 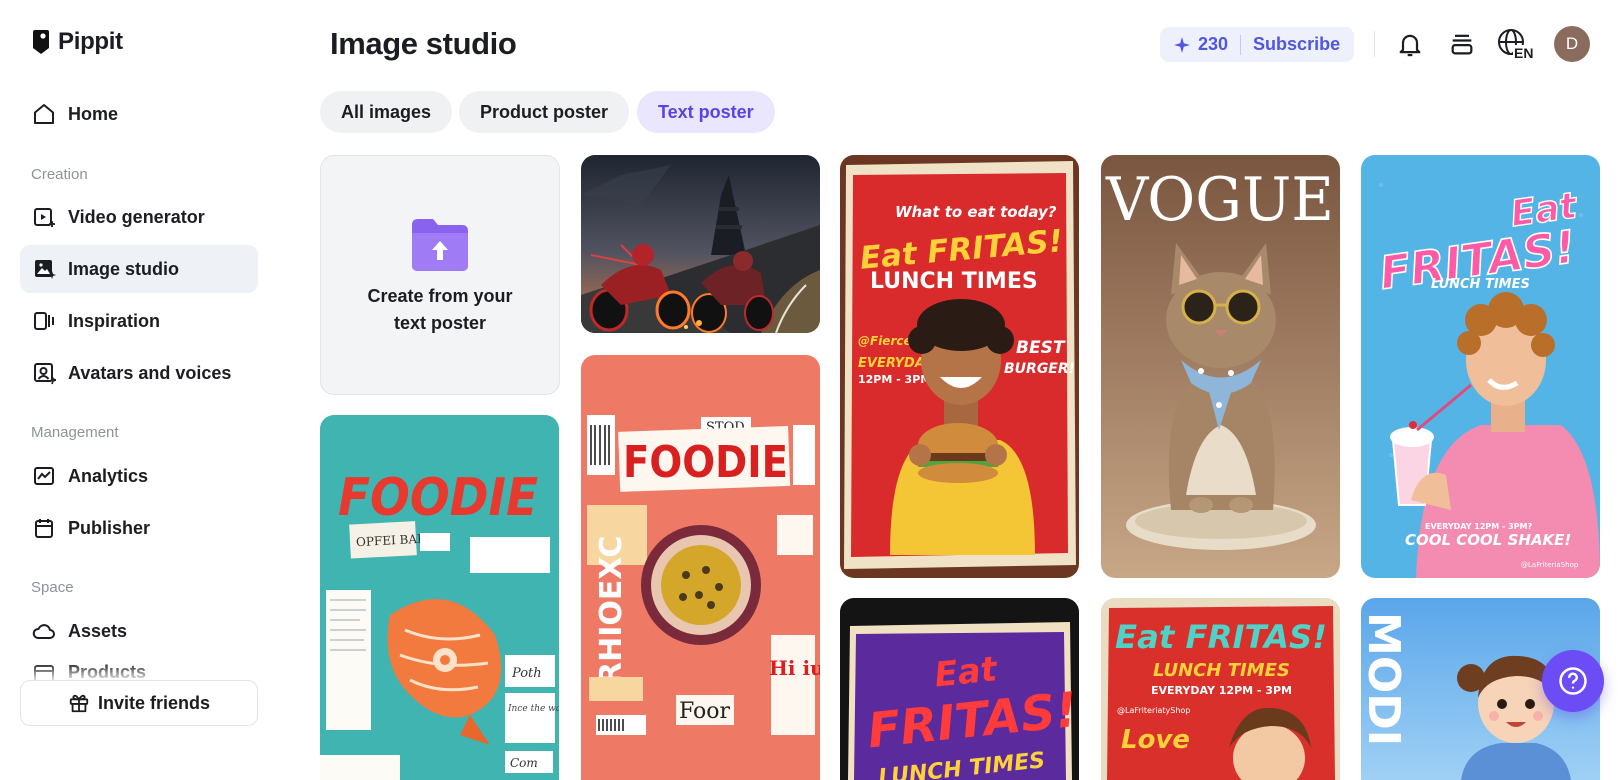 I want to click on vogue-cat-poster-image: VOGUE, so click(x=1220, y=366).